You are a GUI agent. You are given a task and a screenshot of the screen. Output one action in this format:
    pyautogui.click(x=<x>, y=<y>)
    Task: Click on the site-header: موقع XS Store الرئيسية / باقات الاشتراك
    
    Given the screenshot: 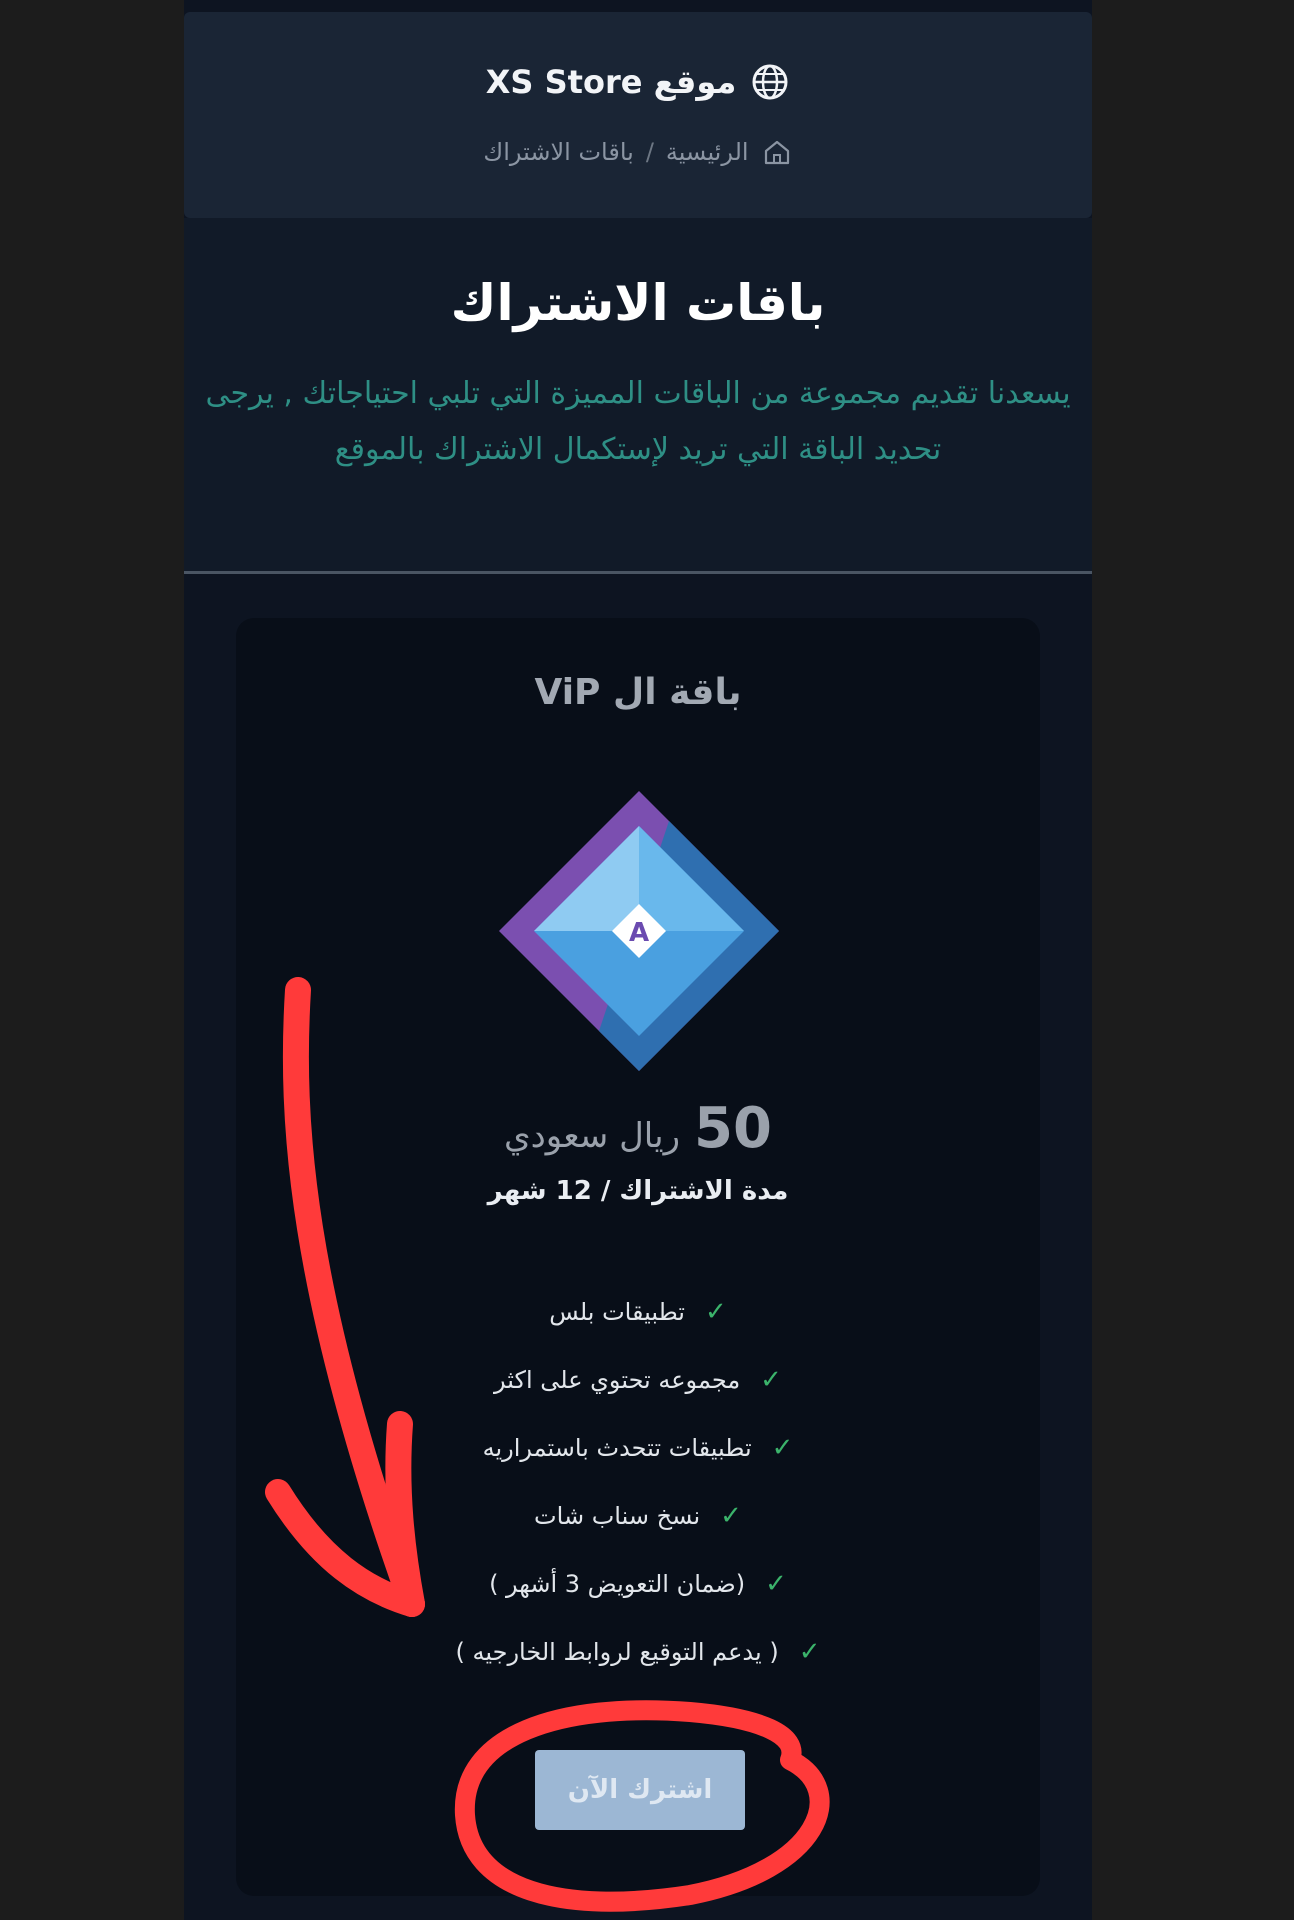 What is the action you would take?
    pyautogui.click(x=638, y=115)
    